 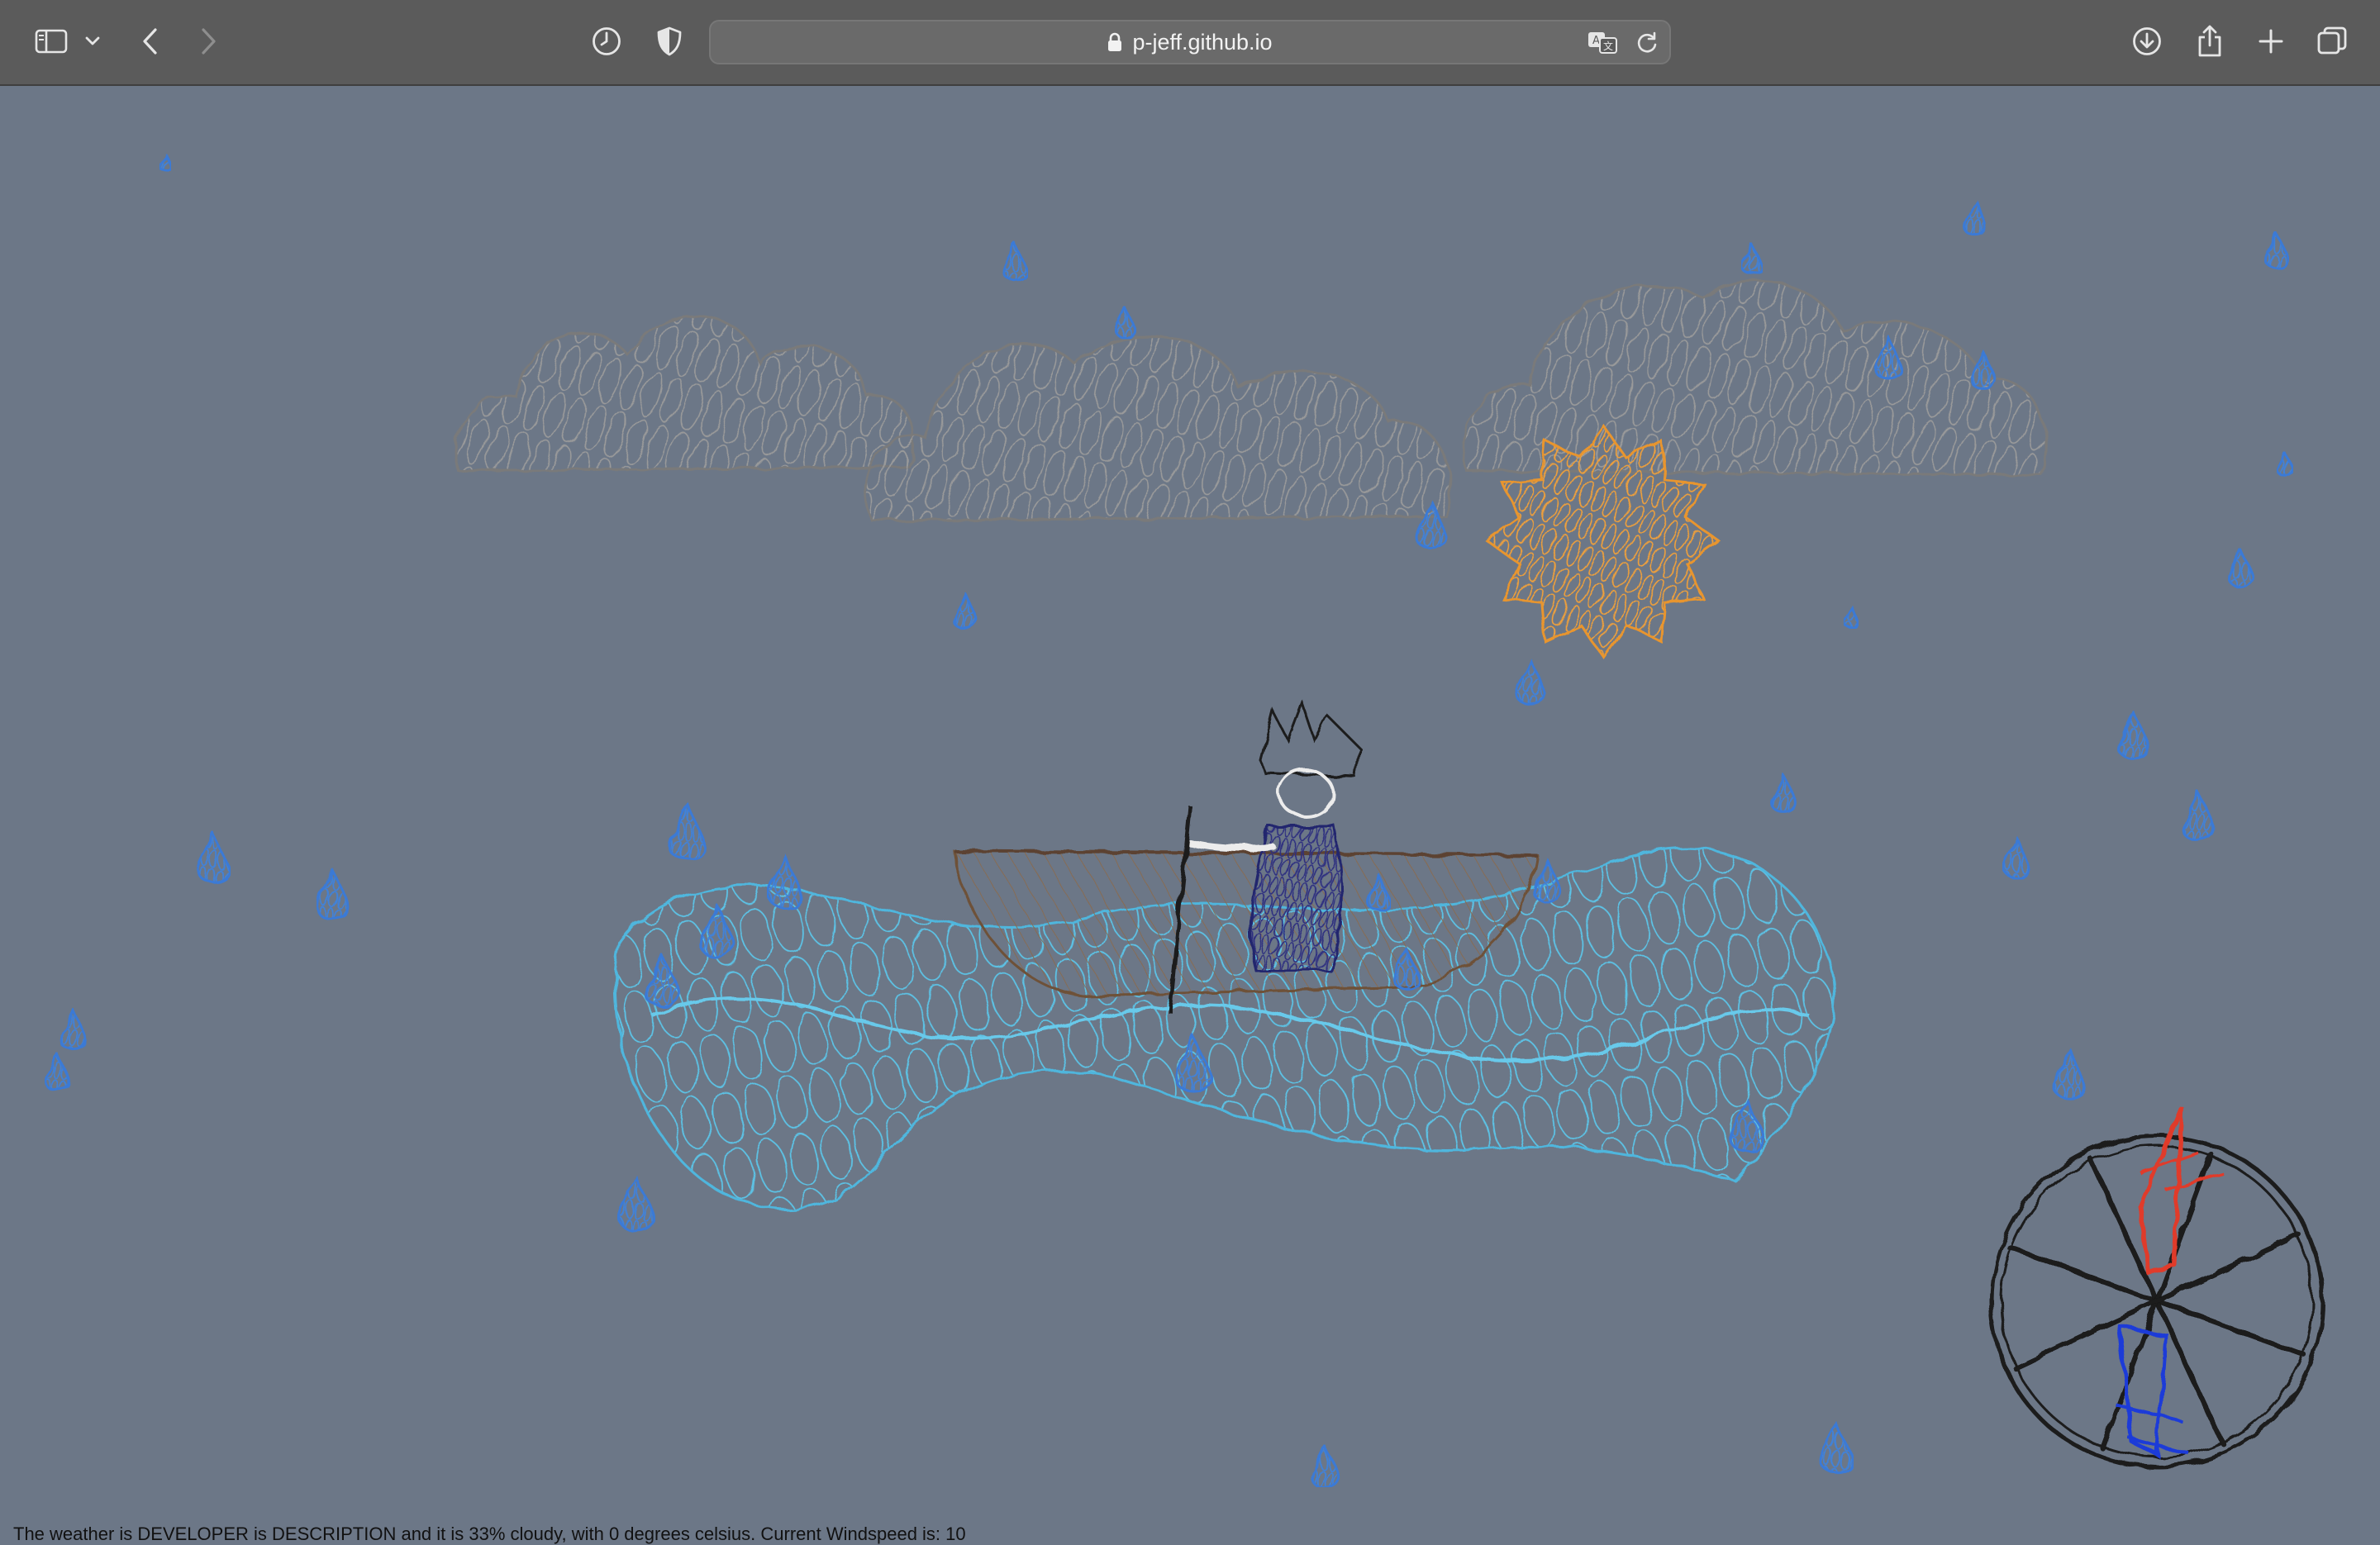 I want to click on shield-icon, so click(x=669, y=41).